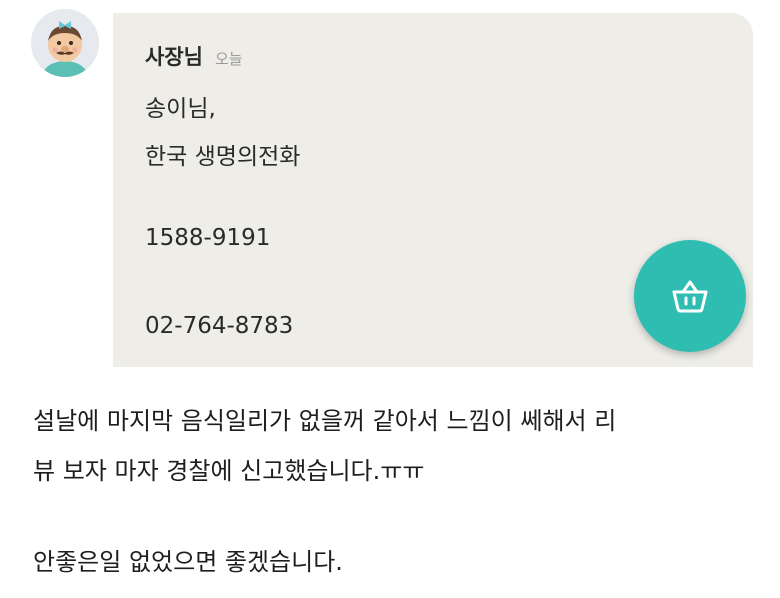  I want to click on message-line: 송이님,, so click(180, 109).